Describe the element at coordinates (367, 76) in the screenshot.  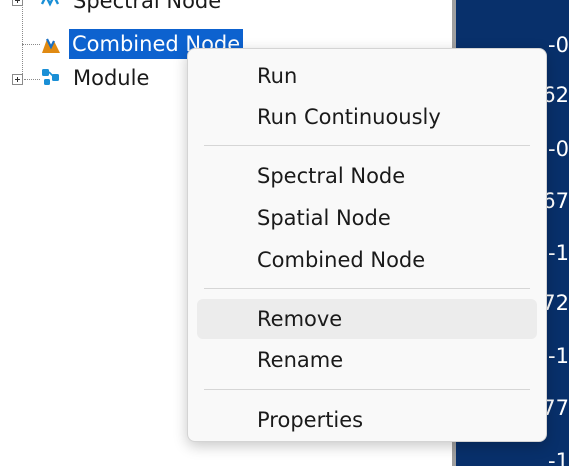
I see `menu-item-run: Run` at that location.